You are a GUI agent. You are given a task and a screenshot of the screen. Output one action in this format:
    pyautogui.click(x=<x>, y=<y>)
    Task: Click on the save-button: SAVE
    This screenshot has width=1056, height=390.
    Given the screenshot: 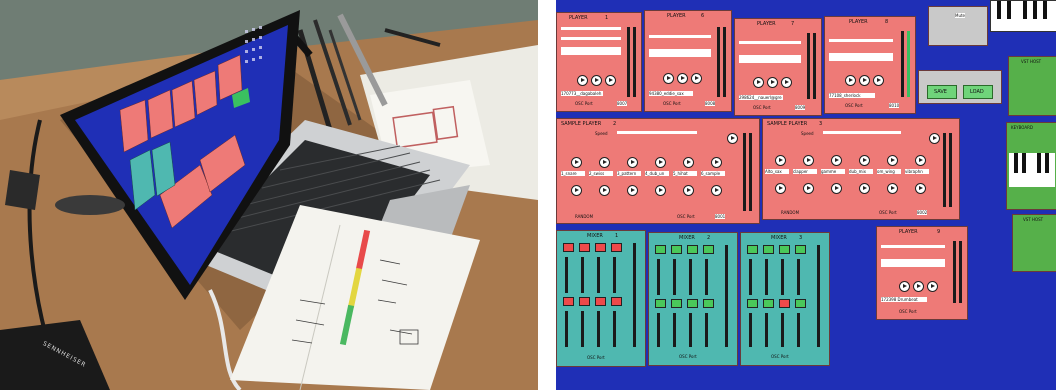 What is the action you would take?
    pyautogui.click(x=942, y=92)
    